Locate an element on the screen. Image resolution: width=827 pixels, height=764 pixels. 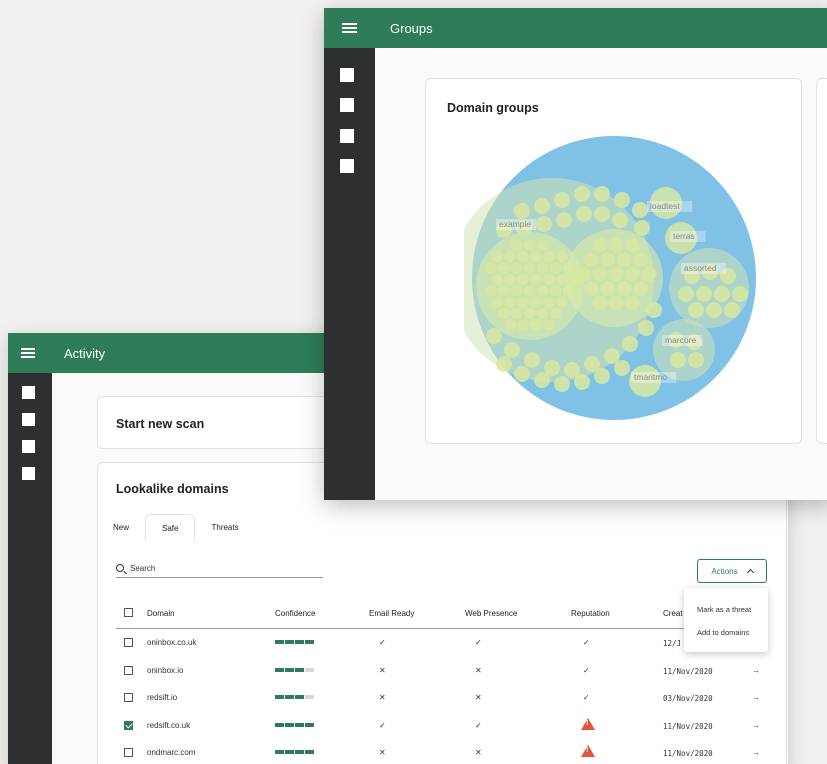
col-confidence: Confidence is located at coordinates (295, 613).